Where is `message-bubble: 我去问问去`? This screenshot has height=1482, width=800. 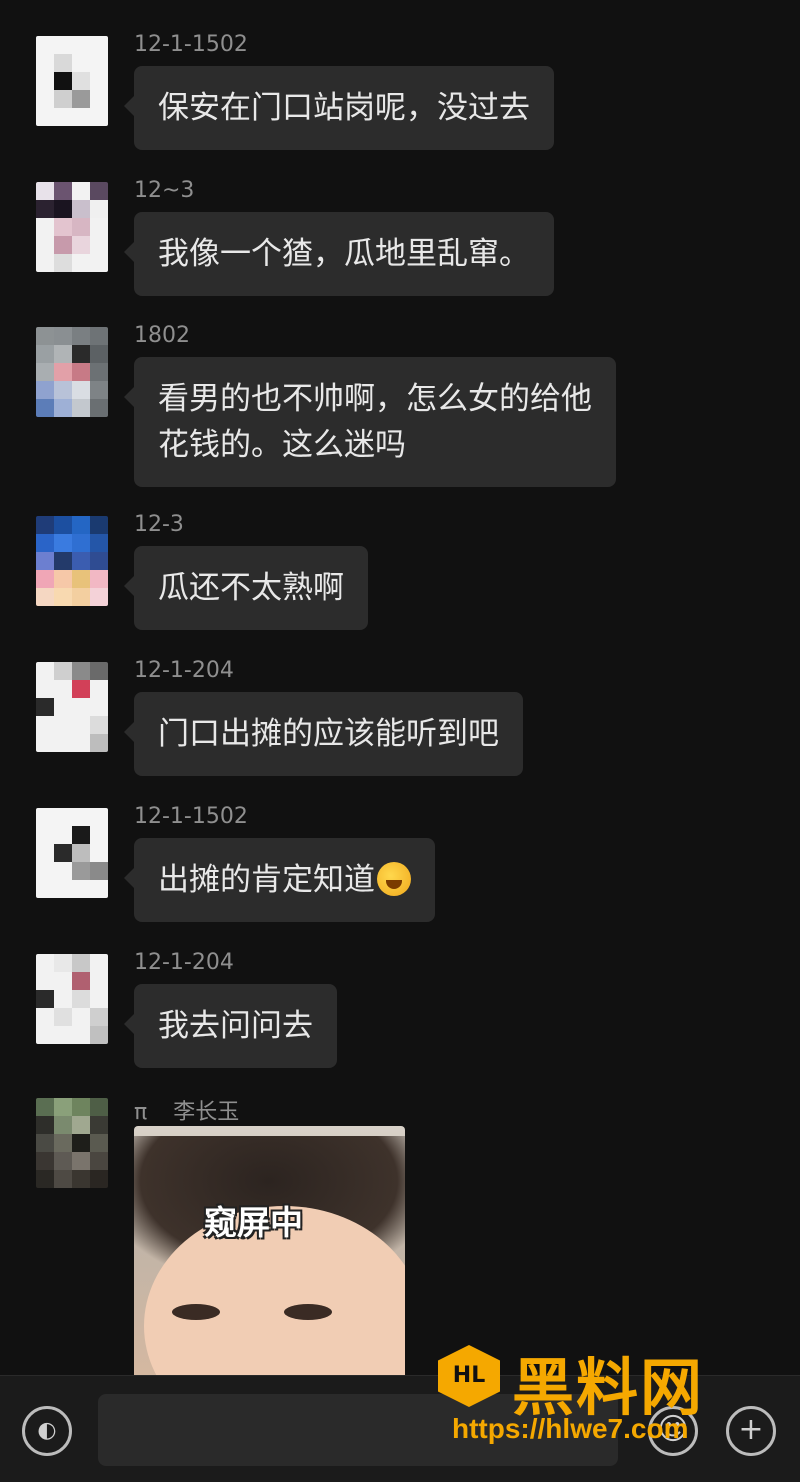
message-bubble: 我去问问去 is located at coordinates (230, 1026).